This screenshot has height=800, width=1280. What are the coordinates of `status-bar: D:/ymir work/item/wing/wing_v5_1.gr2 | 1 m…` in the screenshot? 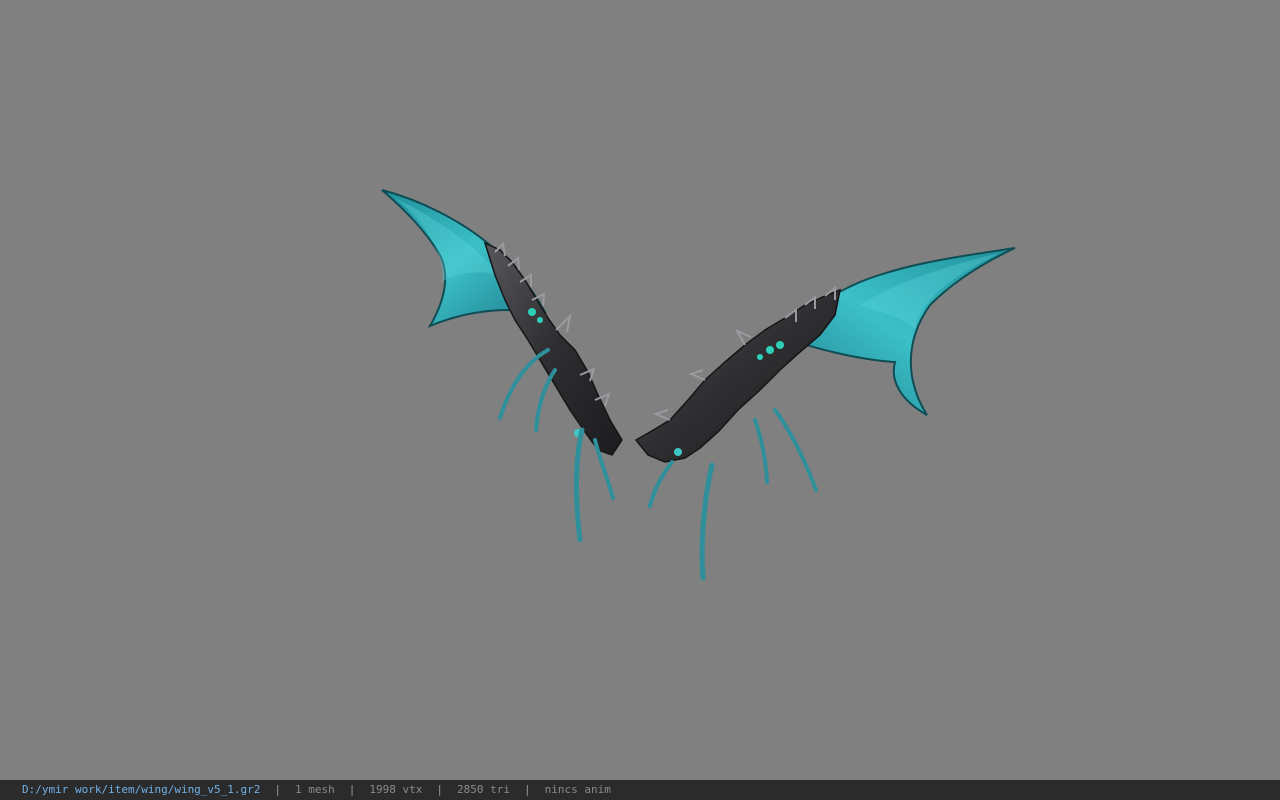 It's located at (640, 790).